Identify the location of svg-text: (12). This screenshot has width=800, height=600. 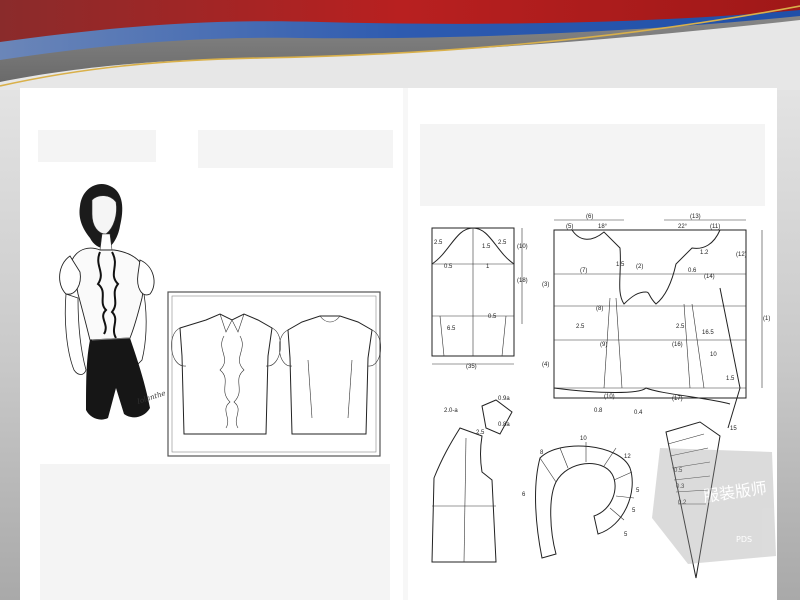
(741, 255).